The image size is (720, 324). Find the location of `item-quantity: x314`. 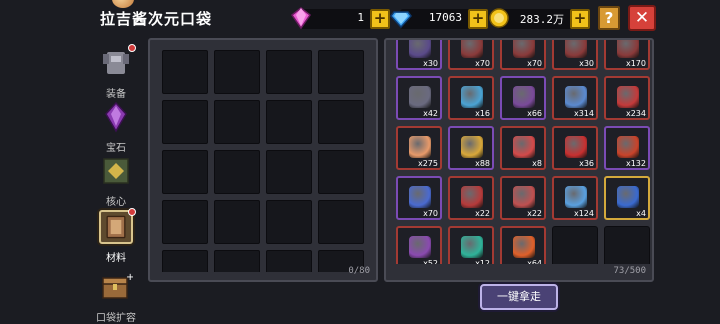

item-quantity: x314 is located at coordinates (583, 113).